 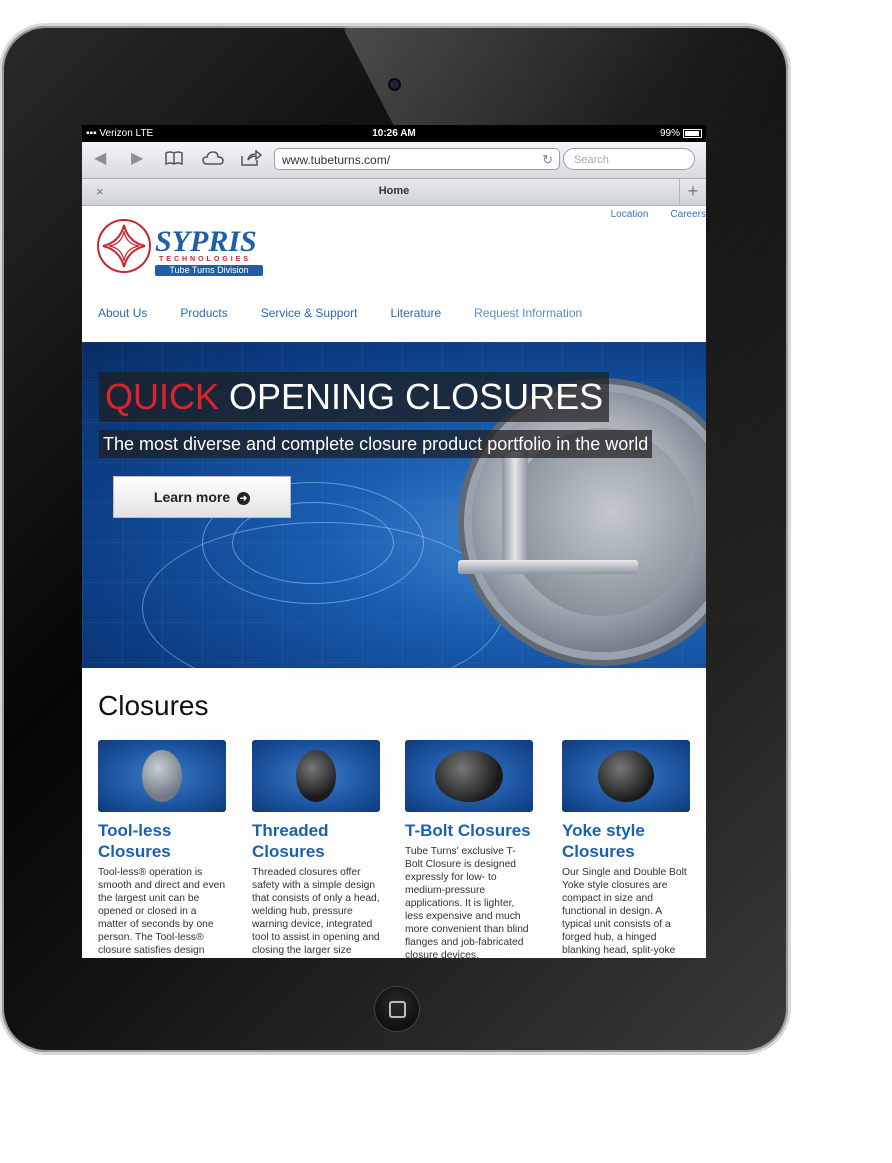 I want to click on url-text: www.tubeturns.com/, so click(x=336, y=160).